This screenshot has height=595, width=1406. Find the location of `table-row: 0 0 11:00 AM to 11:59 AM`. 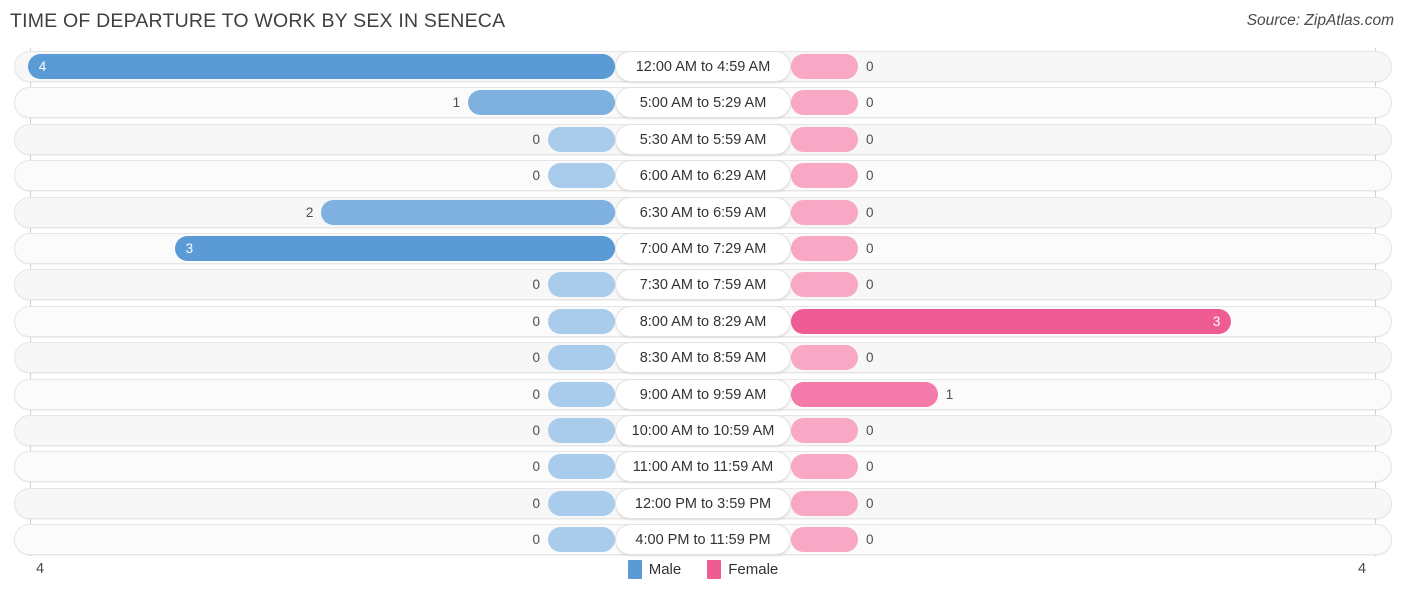

table-row: 0 0 11:00 AM to 11:59 AM is located at coordinates (703, 467).